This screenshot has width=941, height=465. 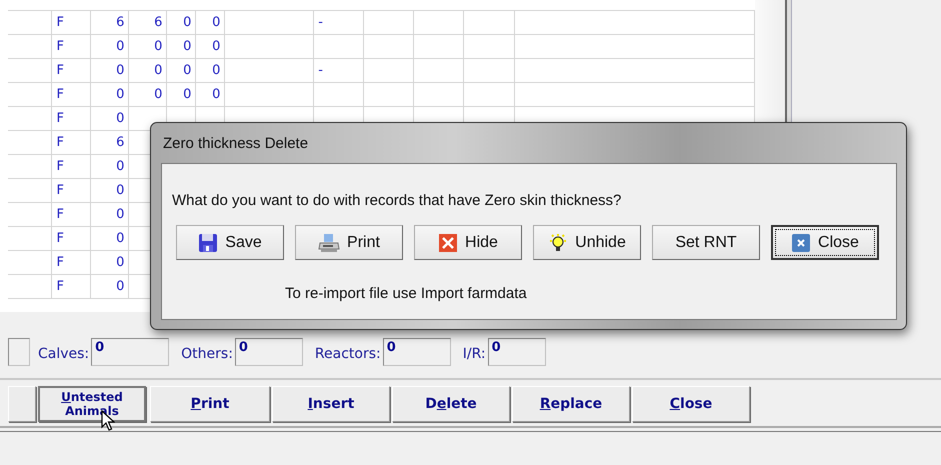 What do you see at coordinates (397, 200) in the screenshot?
I see `dialog-message: What do you want to do with records that have Zero skin thickness?` at bounding box center [397, 200].